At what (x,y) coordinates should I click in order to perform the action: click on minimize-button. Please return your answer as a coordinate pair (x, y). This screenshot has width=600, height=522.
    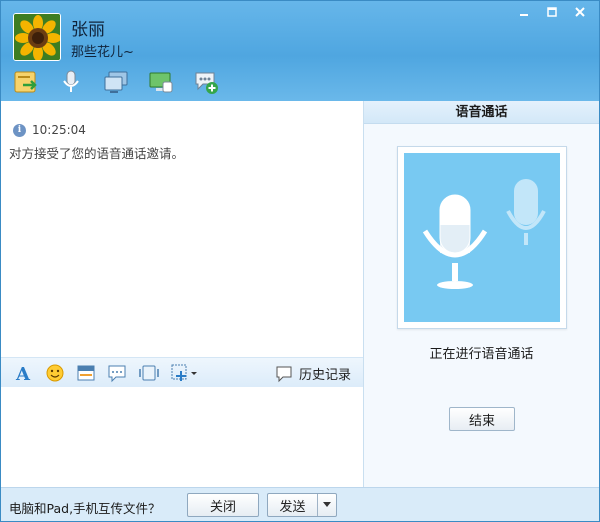
    Looking at the image, I should click on (524, 12).